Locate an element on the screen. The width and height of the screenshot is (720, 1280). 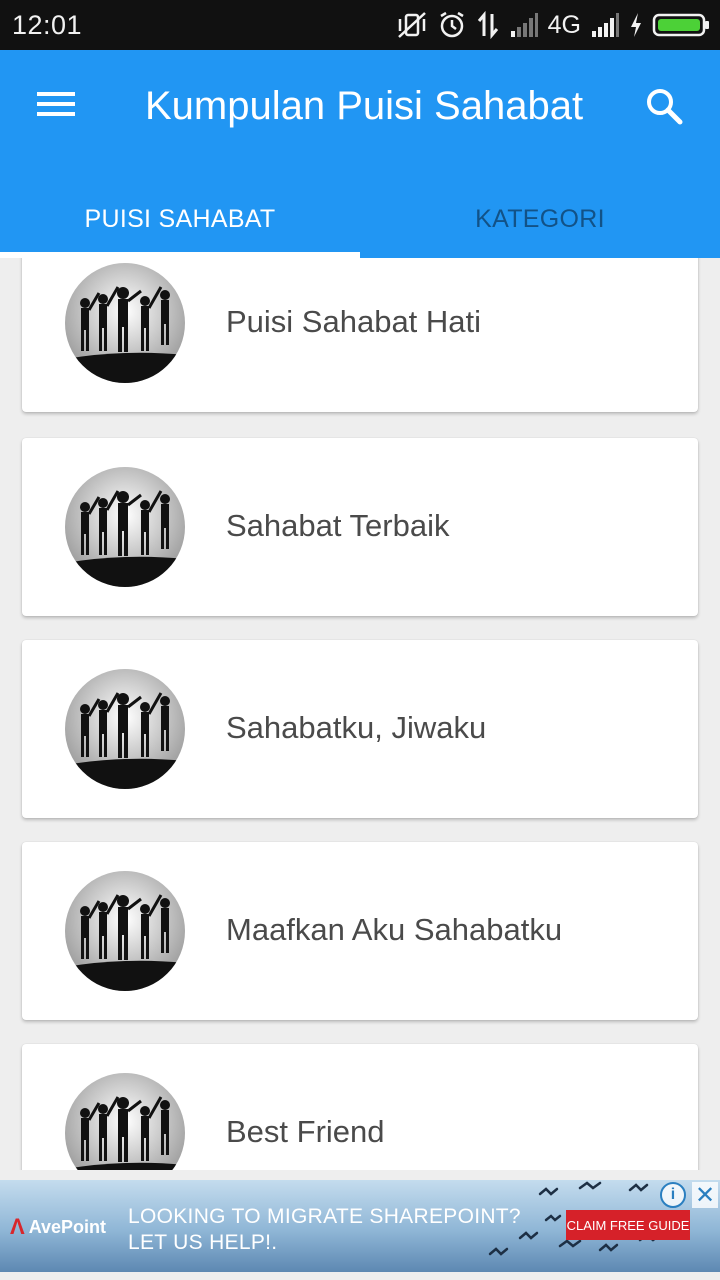
claim-free-guide-button: CLAIM FREE GUIDE is located at coordinates (628, 1225).